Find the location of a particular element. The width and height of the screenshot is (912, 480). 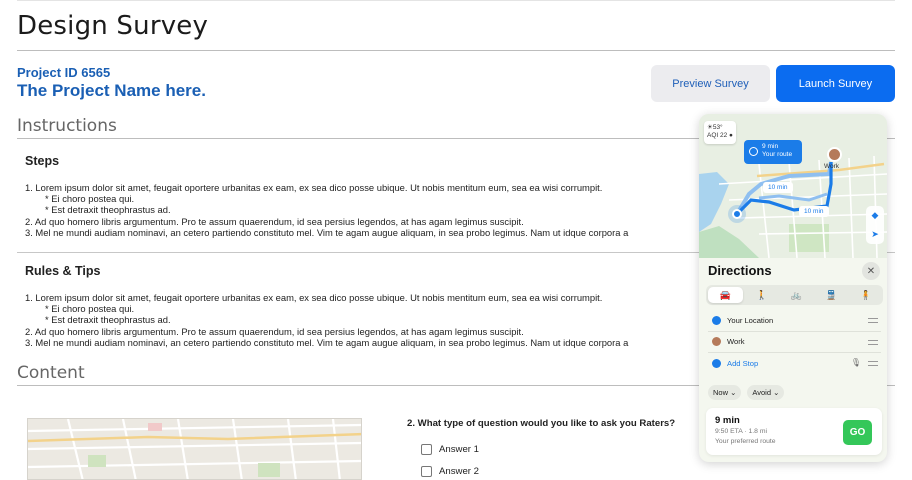

stop-work: Work is located at coordinates (794, 342).